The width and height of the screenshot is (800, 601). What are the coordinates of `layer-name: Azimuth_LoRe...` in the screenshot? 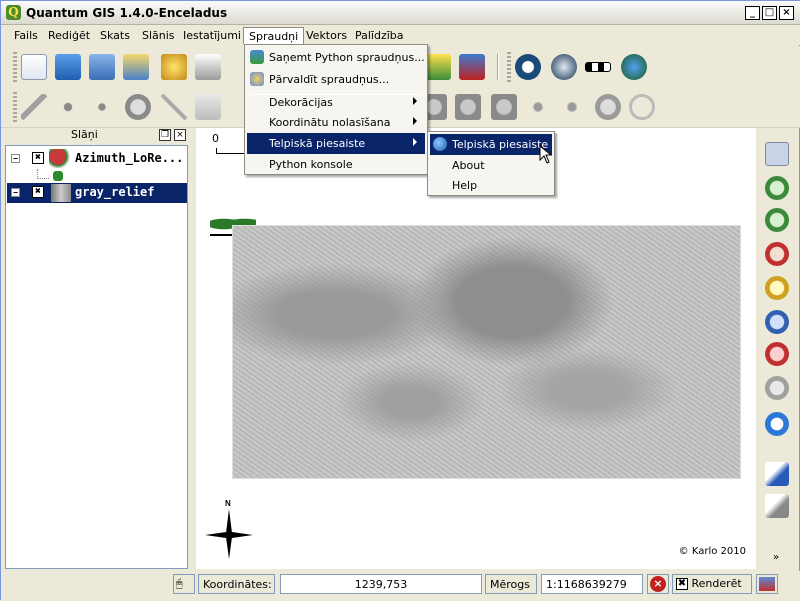 It's located at (129, 158).